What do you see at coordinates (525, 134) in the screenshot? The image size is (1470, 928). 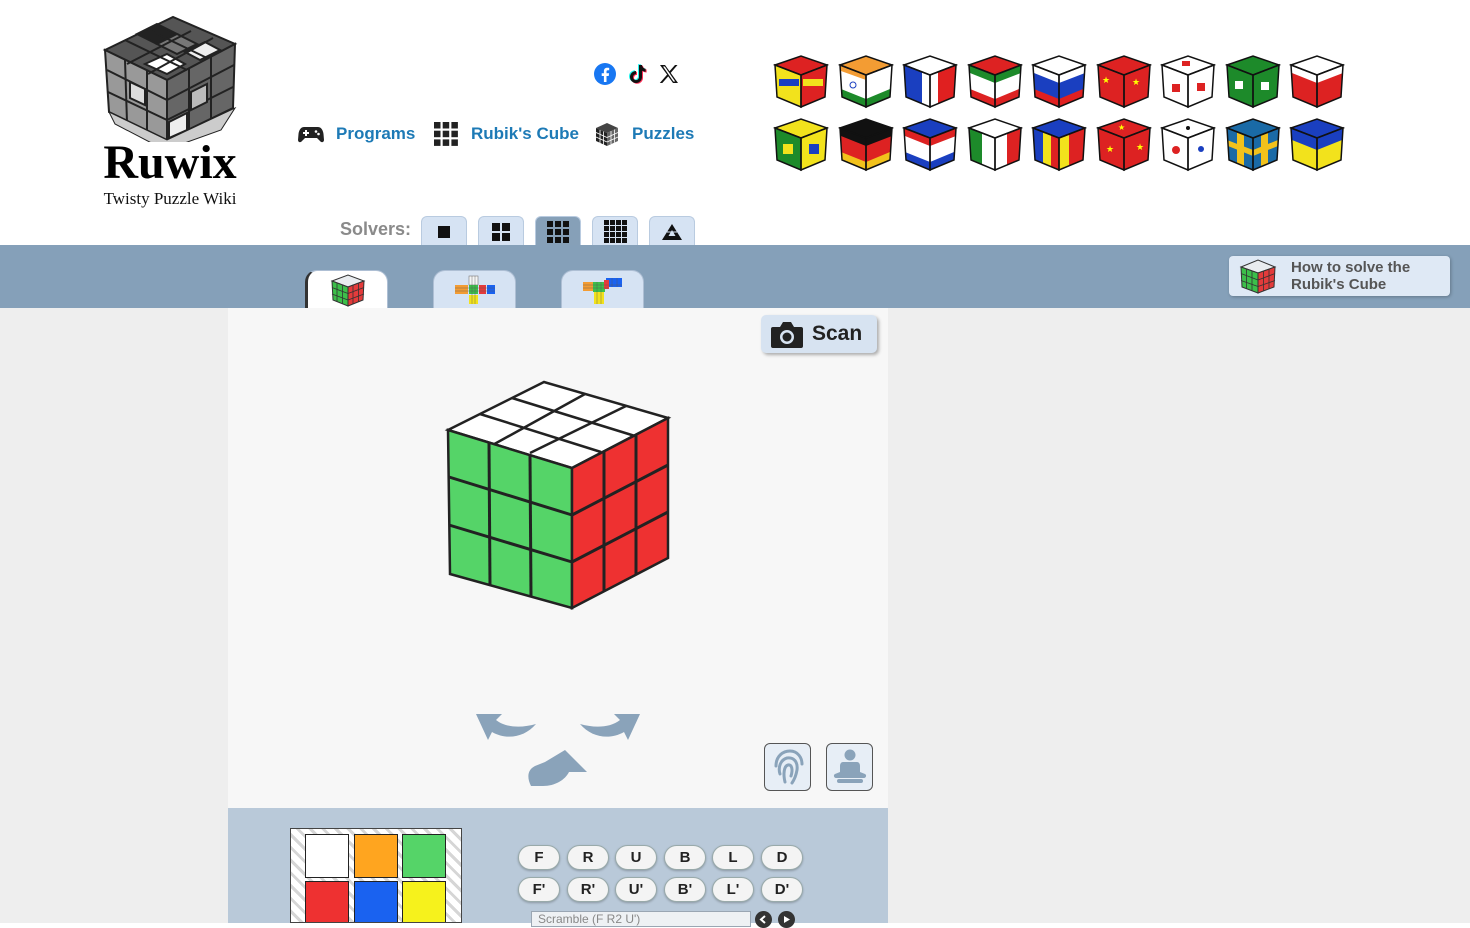 I see `nav-rubiks-cube-label: Rubik's Cube` at bounding box center [525, 134].